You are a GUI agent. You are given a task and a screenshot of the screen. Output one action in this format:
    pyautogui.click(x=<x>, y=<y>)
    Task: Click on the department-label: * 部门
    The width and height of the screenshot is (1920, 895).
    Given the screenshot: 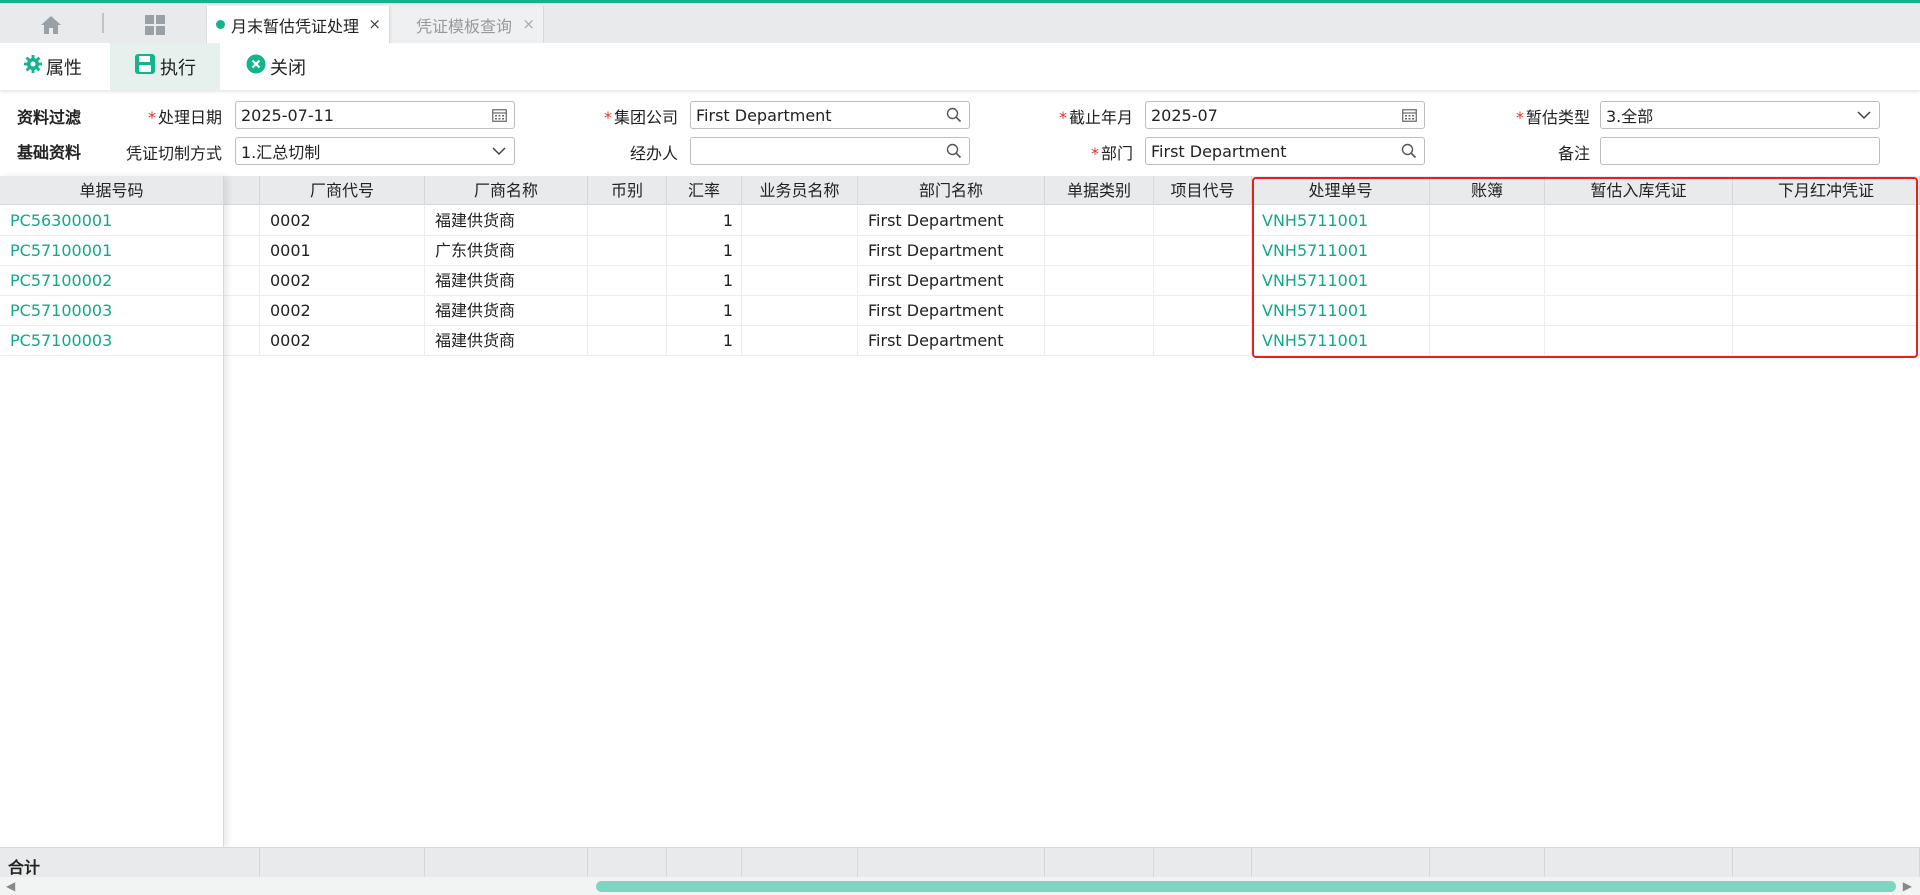 What is the action you would take?
    pyautogui.click(x=1111, y=153)
    